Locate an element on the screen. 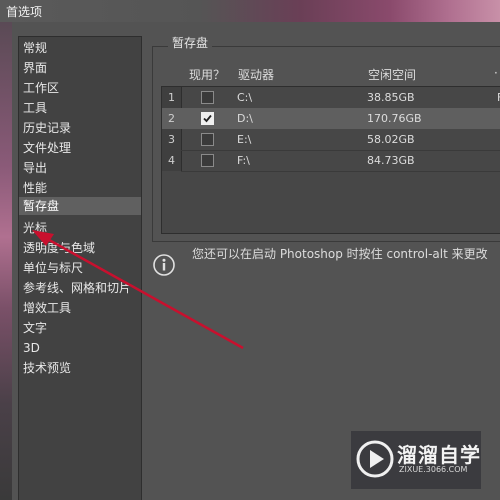 The image size is (500, 500). sidebar-item-type: 文字 is located at coordinates (80, 328).